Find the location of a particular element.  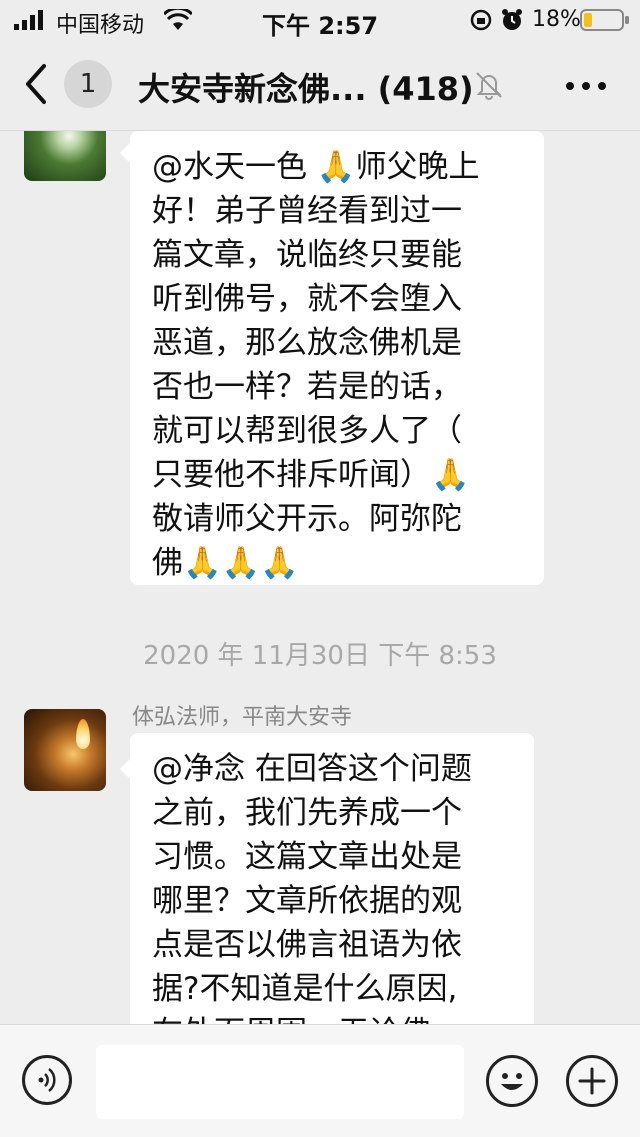

message-line: 敬请师父开示。阿弥陀 is located at coordinates (307, 519).